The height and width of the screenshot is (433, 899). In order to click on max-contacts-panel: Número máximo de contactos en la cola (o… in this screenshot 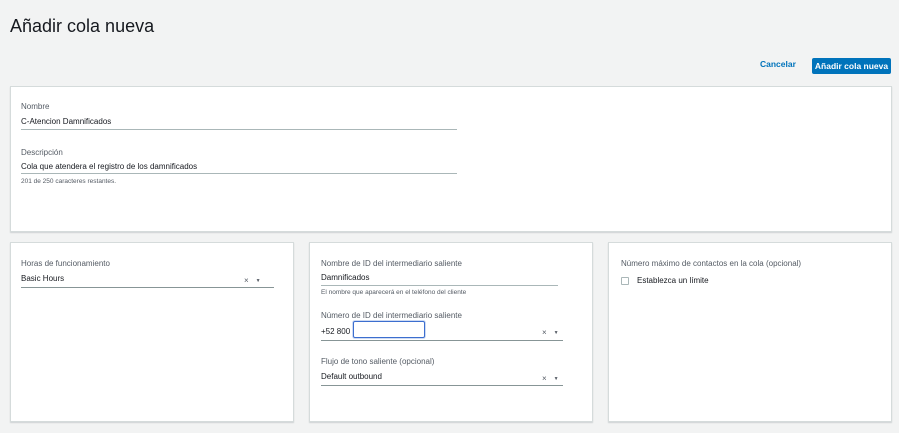, I will do `click(750, 332)`.